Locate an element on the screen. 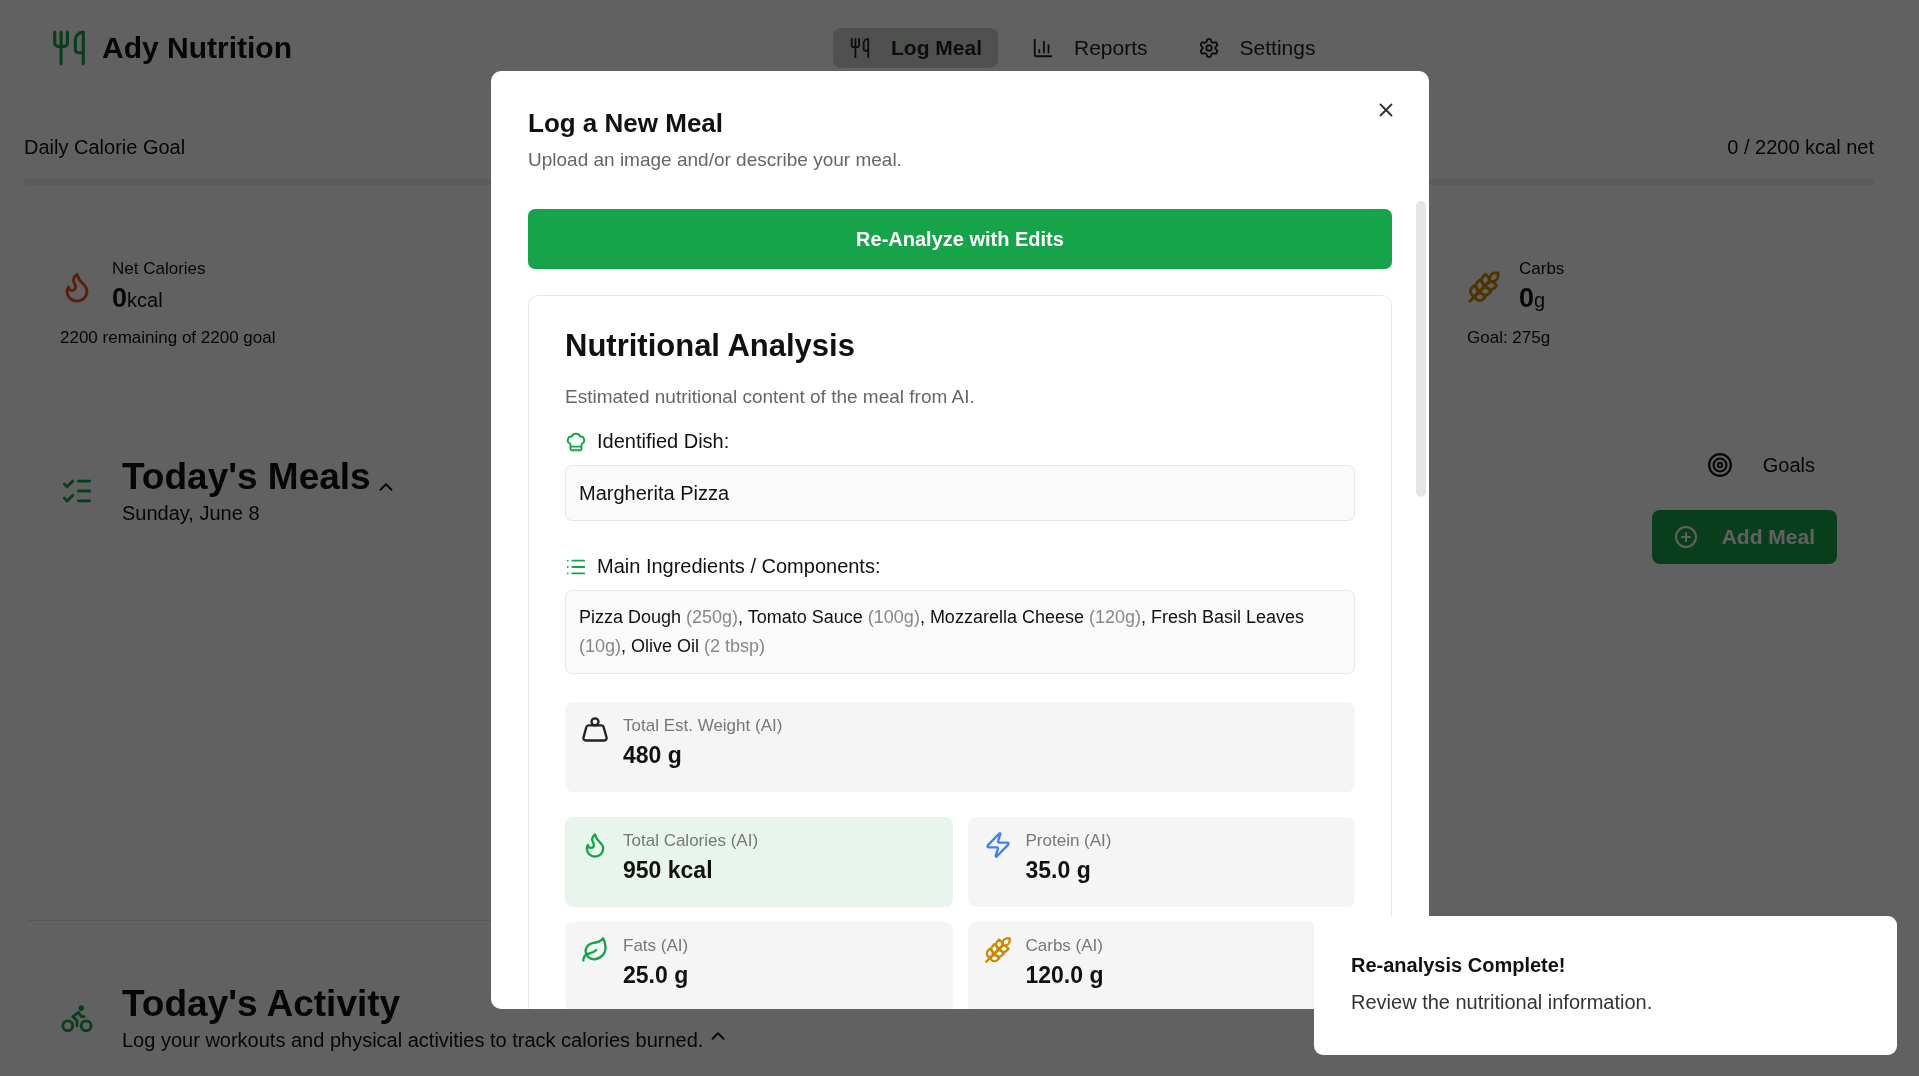 The height and width of the screenshot is (1076, 1919). field-label: Main Ingredients / Components: is located at coordinates (739, 566).